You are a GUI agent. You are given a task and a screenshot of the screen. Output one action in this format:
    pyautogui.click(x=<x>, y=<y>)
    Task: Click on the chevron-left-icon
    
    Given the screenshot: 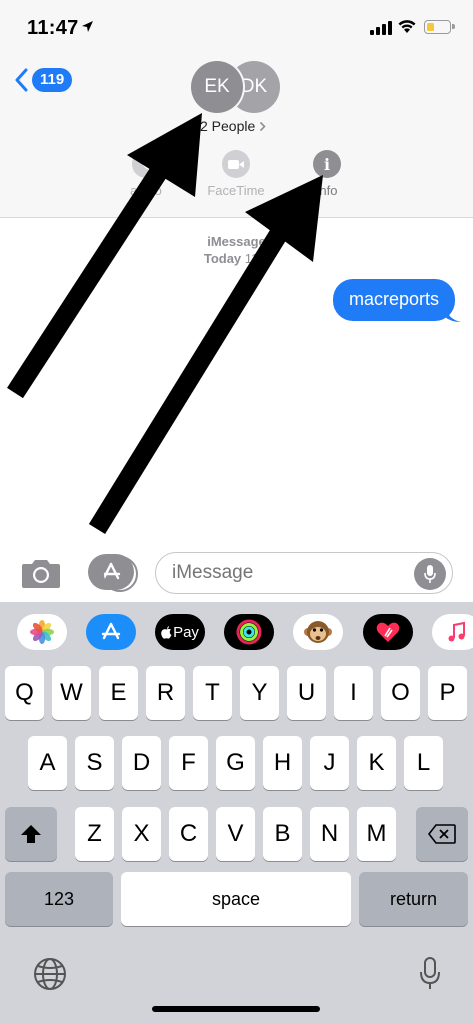 What is the action you would take?
    pyautogui.click(x=21, y=80)
    